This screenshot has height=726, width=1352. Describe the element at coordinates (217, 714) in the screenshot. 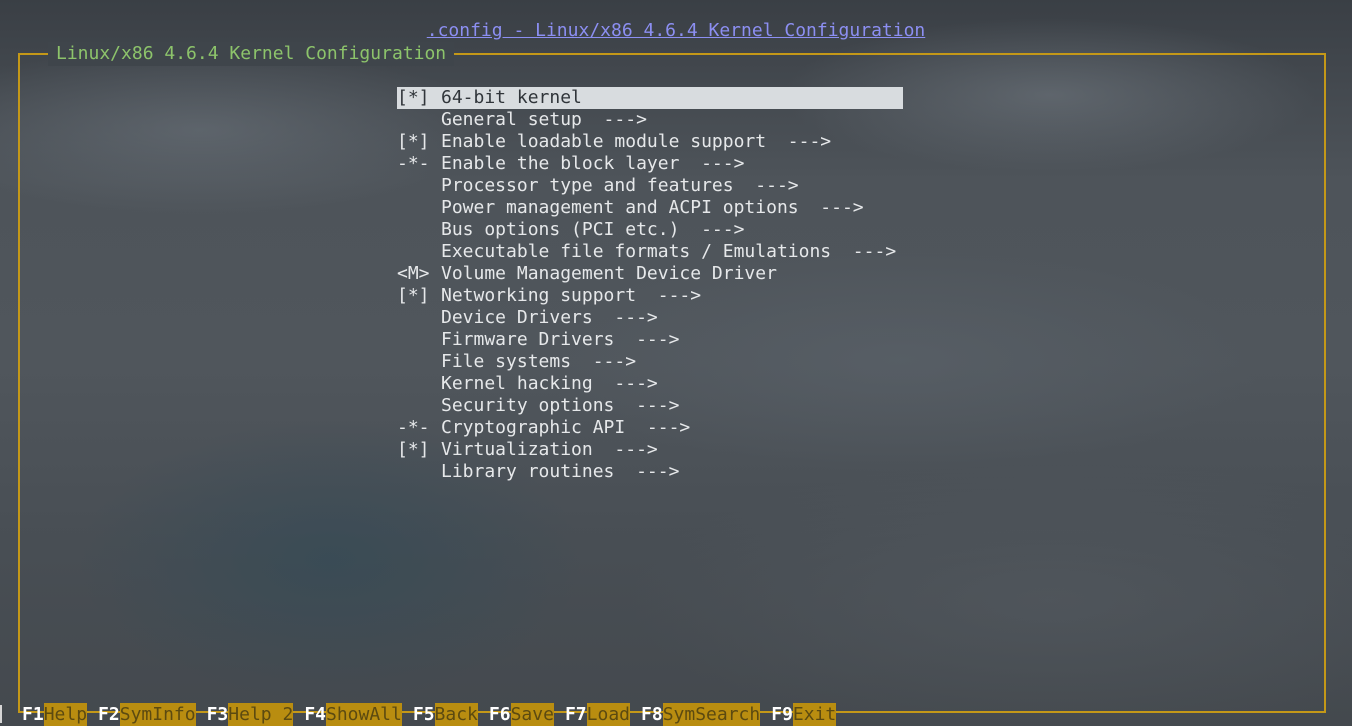

I see `fkey-key: F3` at that location.